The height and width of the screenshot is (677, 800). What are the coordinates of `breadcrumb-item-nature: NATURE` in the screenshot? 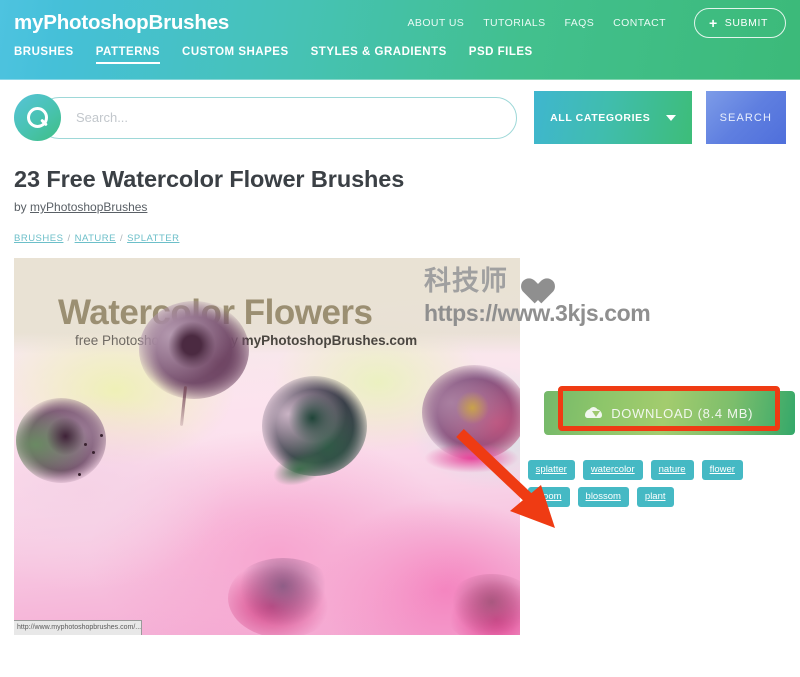 It's located at (95, 238).